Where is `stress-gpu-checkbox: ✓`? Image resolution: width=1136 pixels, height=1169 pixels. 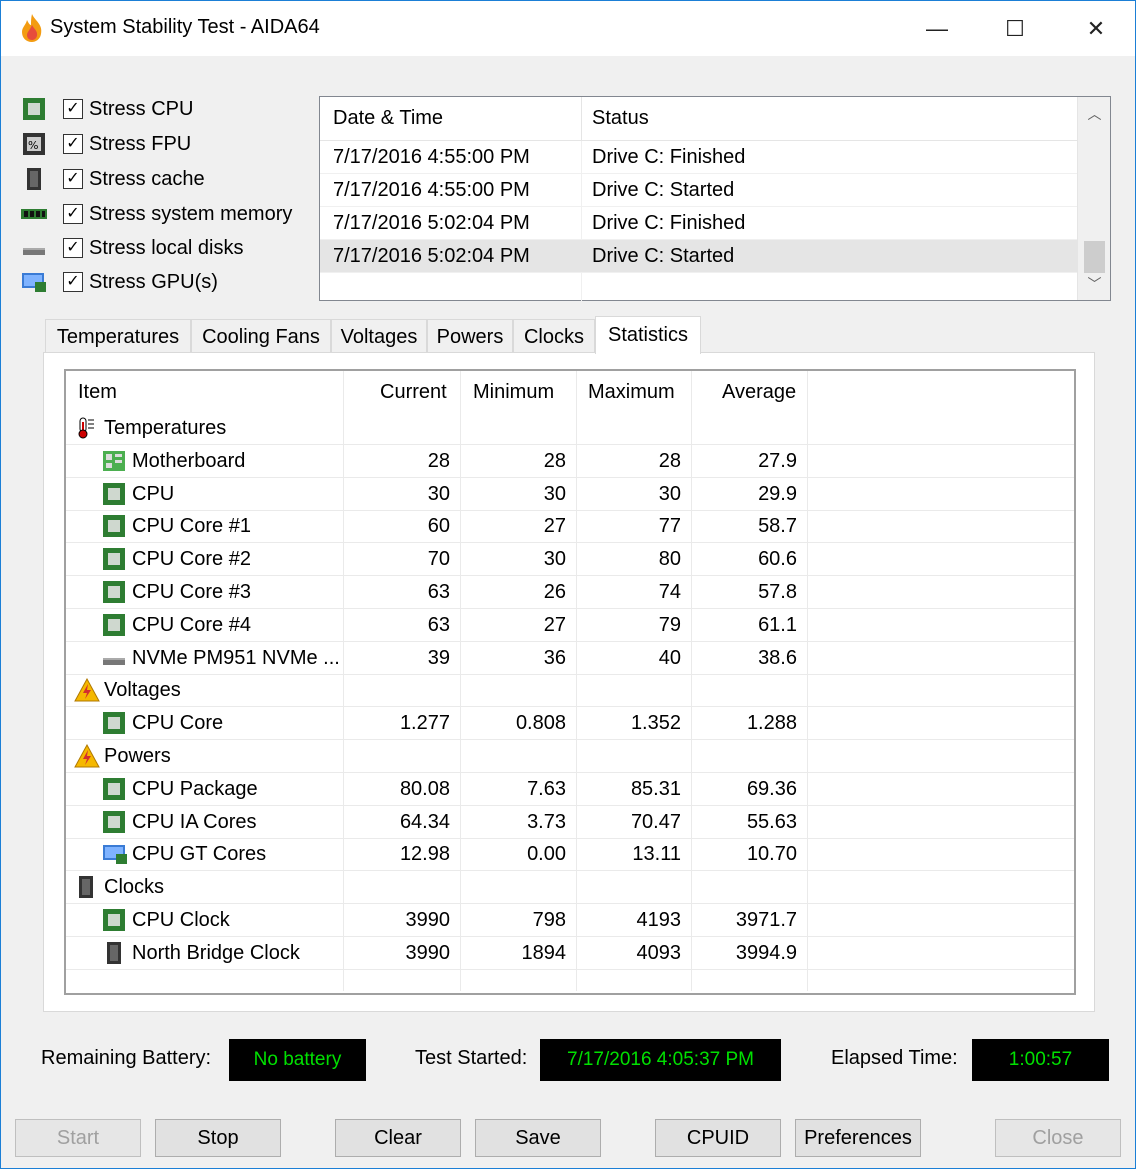 stress-gpu-checkbox: ✓ is located at coordinates (73, 282).